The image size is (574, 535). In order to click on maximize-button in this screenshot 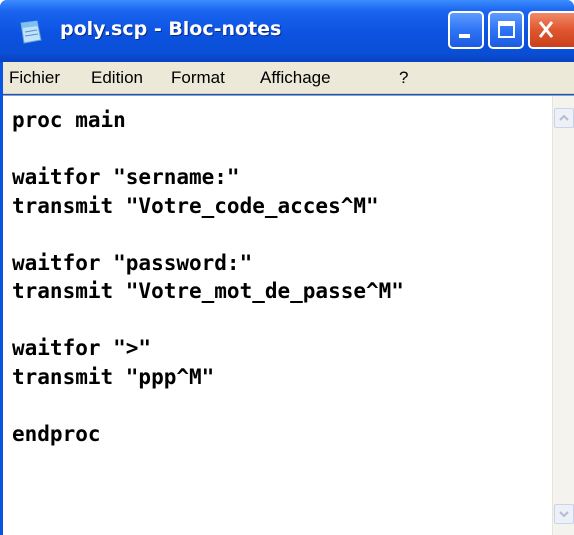, I will do `click(506, 30)`.